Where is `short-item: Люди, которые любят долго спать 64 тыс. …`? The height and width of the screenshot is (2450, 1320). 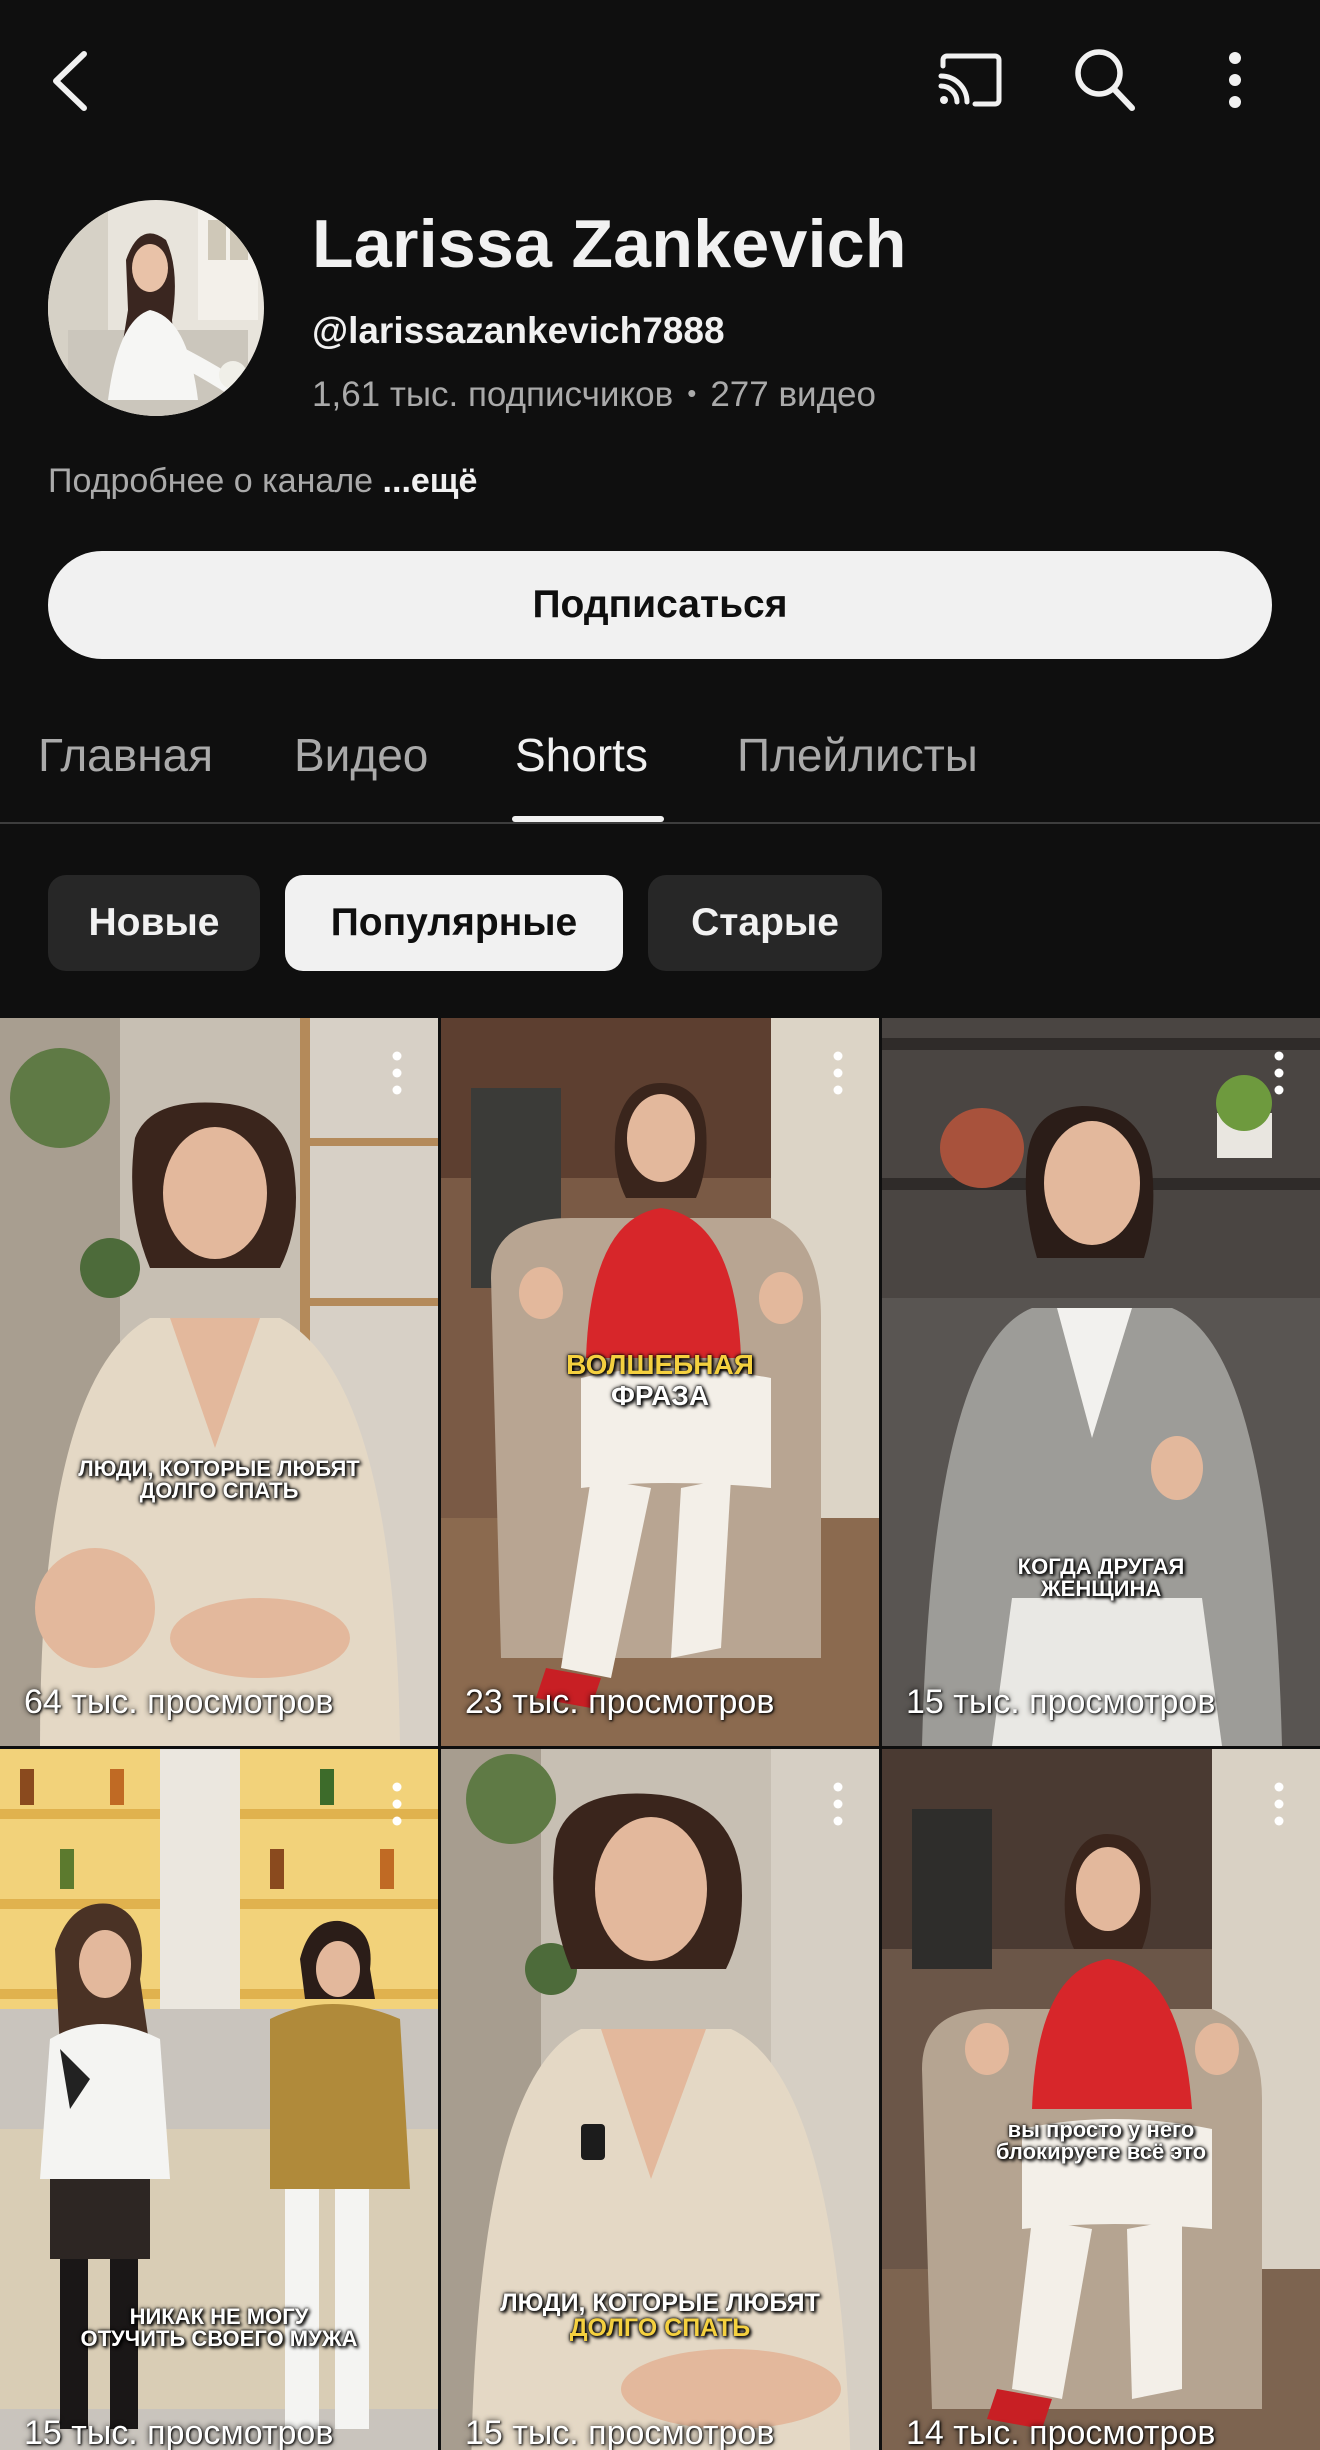 short-item: Люди, которые любят долго спать 64 тыс. … is located at coordinates (219, 1382).